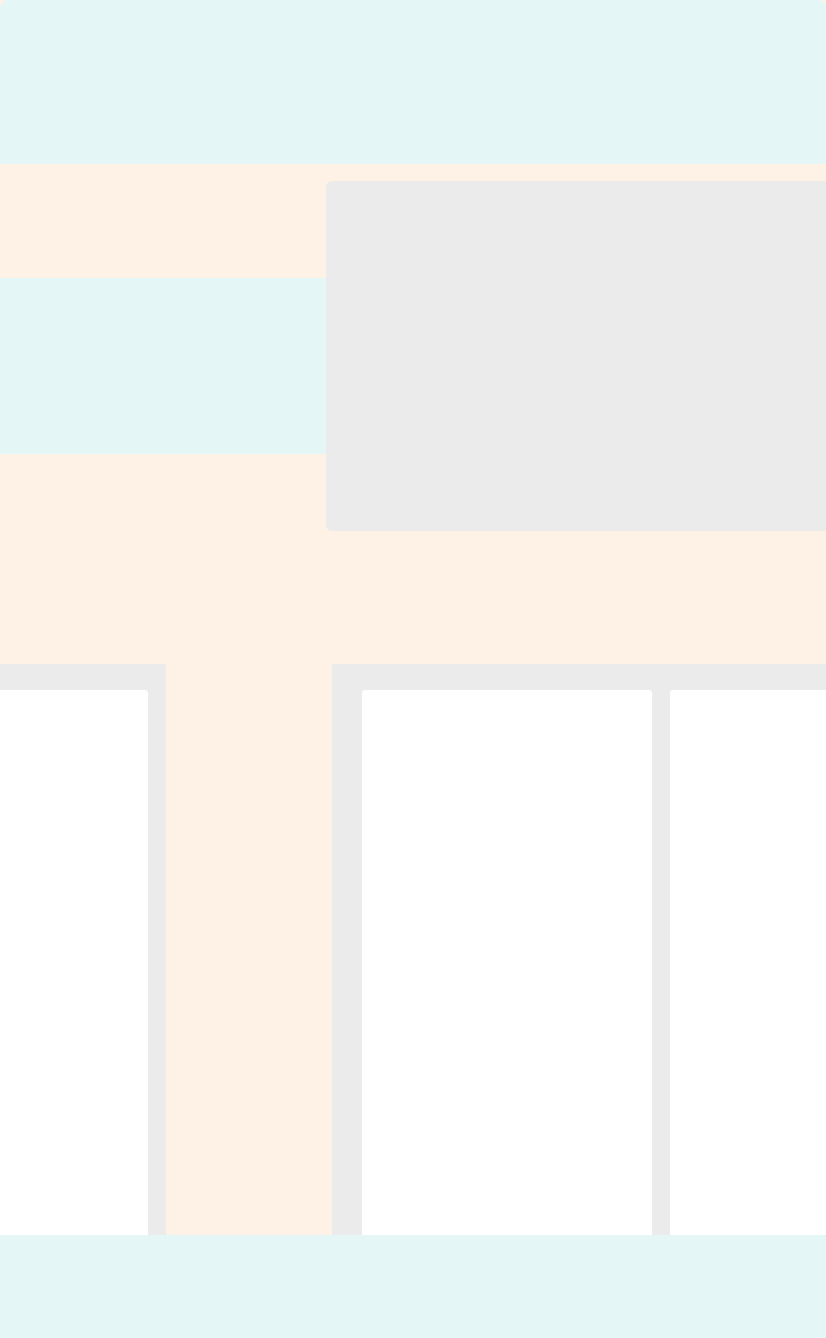 This screenshot has width=826, height=1338. I want to click on card-group-left, so click(83, 951).